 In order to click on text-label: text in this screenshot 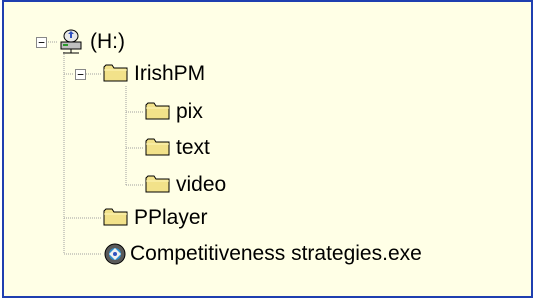, I will do `click(193, 147)`.